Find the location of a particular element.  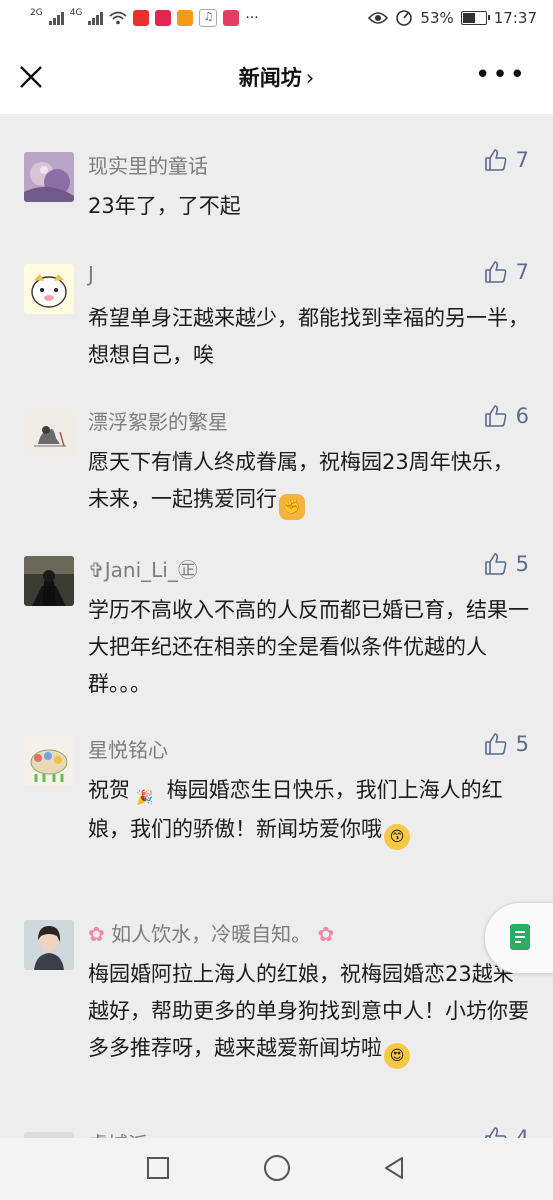

data-saver-icon is located at coordinates (404, 18).